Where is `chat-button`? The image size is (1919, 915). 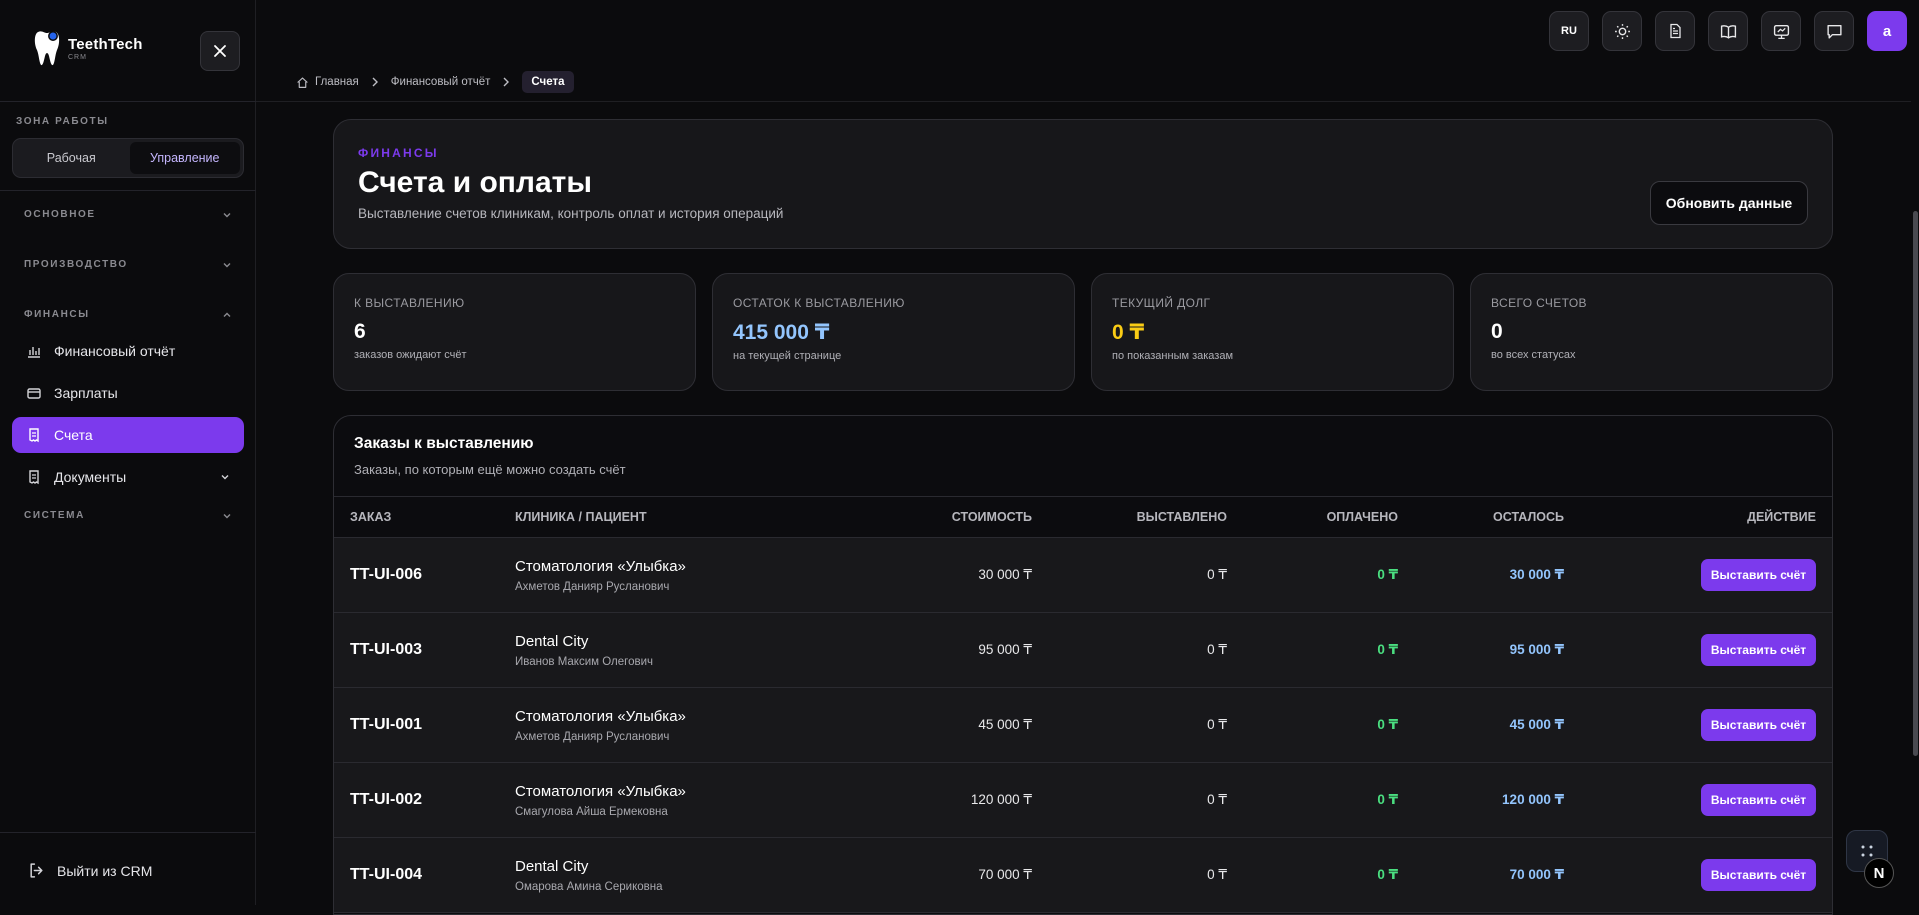
chat-button is located at coordinates (1834, 31).